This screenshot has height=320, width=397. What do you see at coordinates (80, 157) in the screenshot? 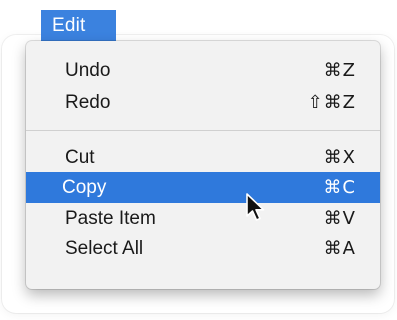
I see `menu-item-label: Cut` at bounding box center [80, 157].